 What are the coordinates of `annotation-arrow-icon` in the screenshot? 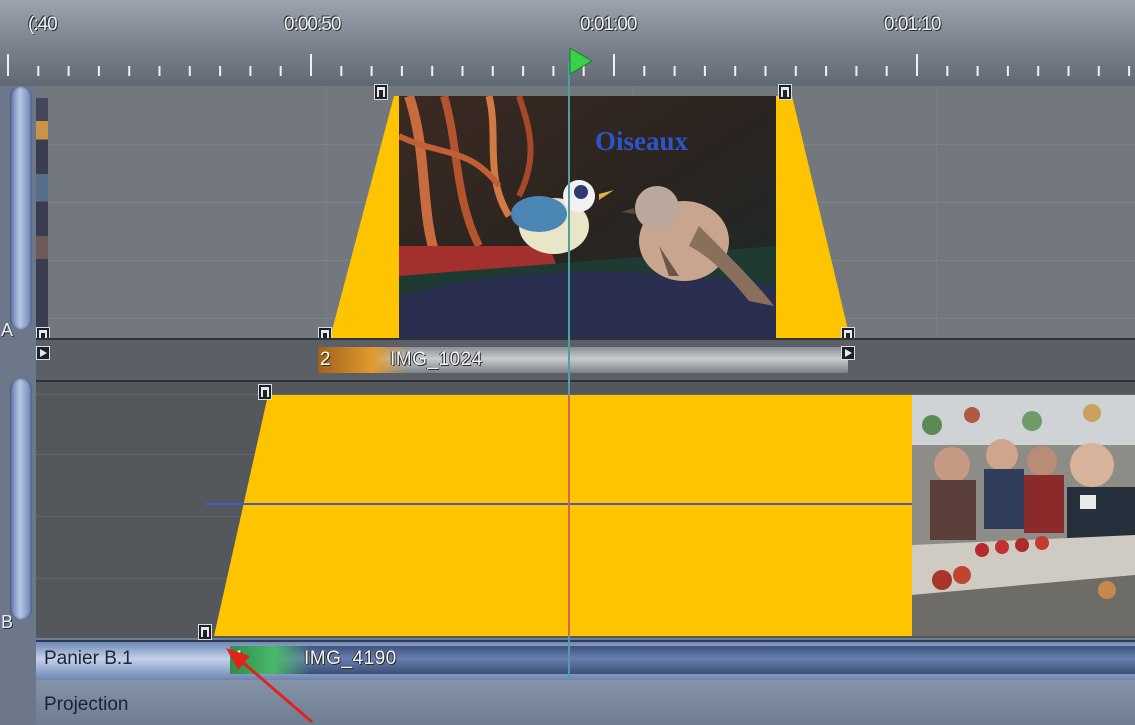 It's located at (269, 686).